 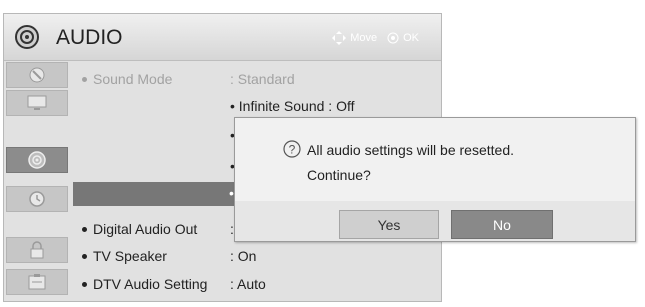 What do you see at coordinates (158, 194) in the screenshot?
I see `selection-highlight` at bounding box center [158, 194].